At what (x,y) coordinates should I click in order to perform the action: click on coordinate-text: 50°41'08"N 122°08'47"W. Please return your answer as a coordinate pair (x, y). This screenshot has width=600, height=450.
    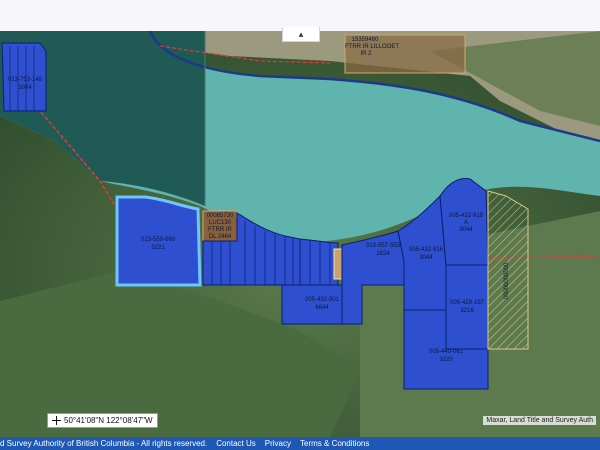
    Looking at the image, I should click on (108, 420).